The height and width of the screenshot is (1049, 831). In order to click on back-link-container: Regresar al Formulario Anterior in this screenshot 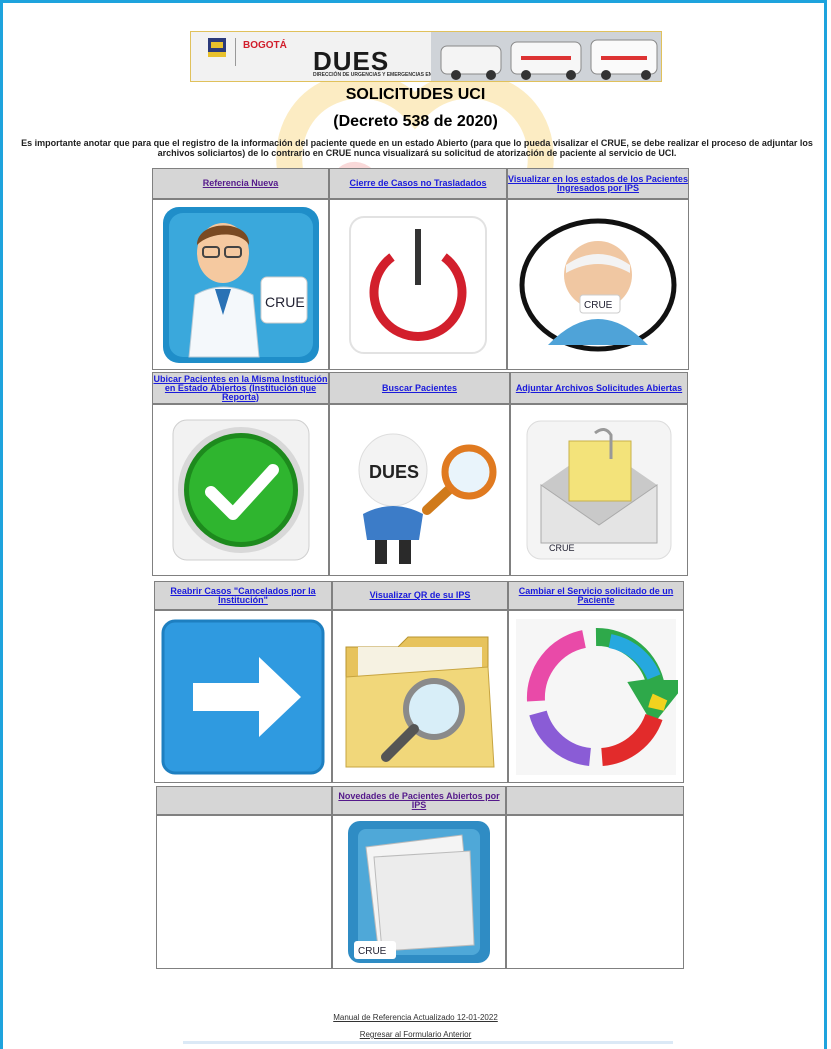, I will do `click(415, 1034)`.